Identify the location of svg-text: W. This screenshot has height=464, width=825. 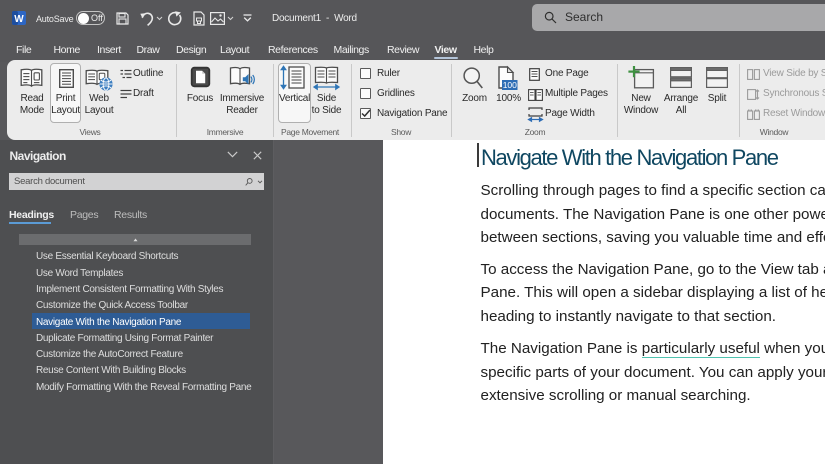
(19, 19).